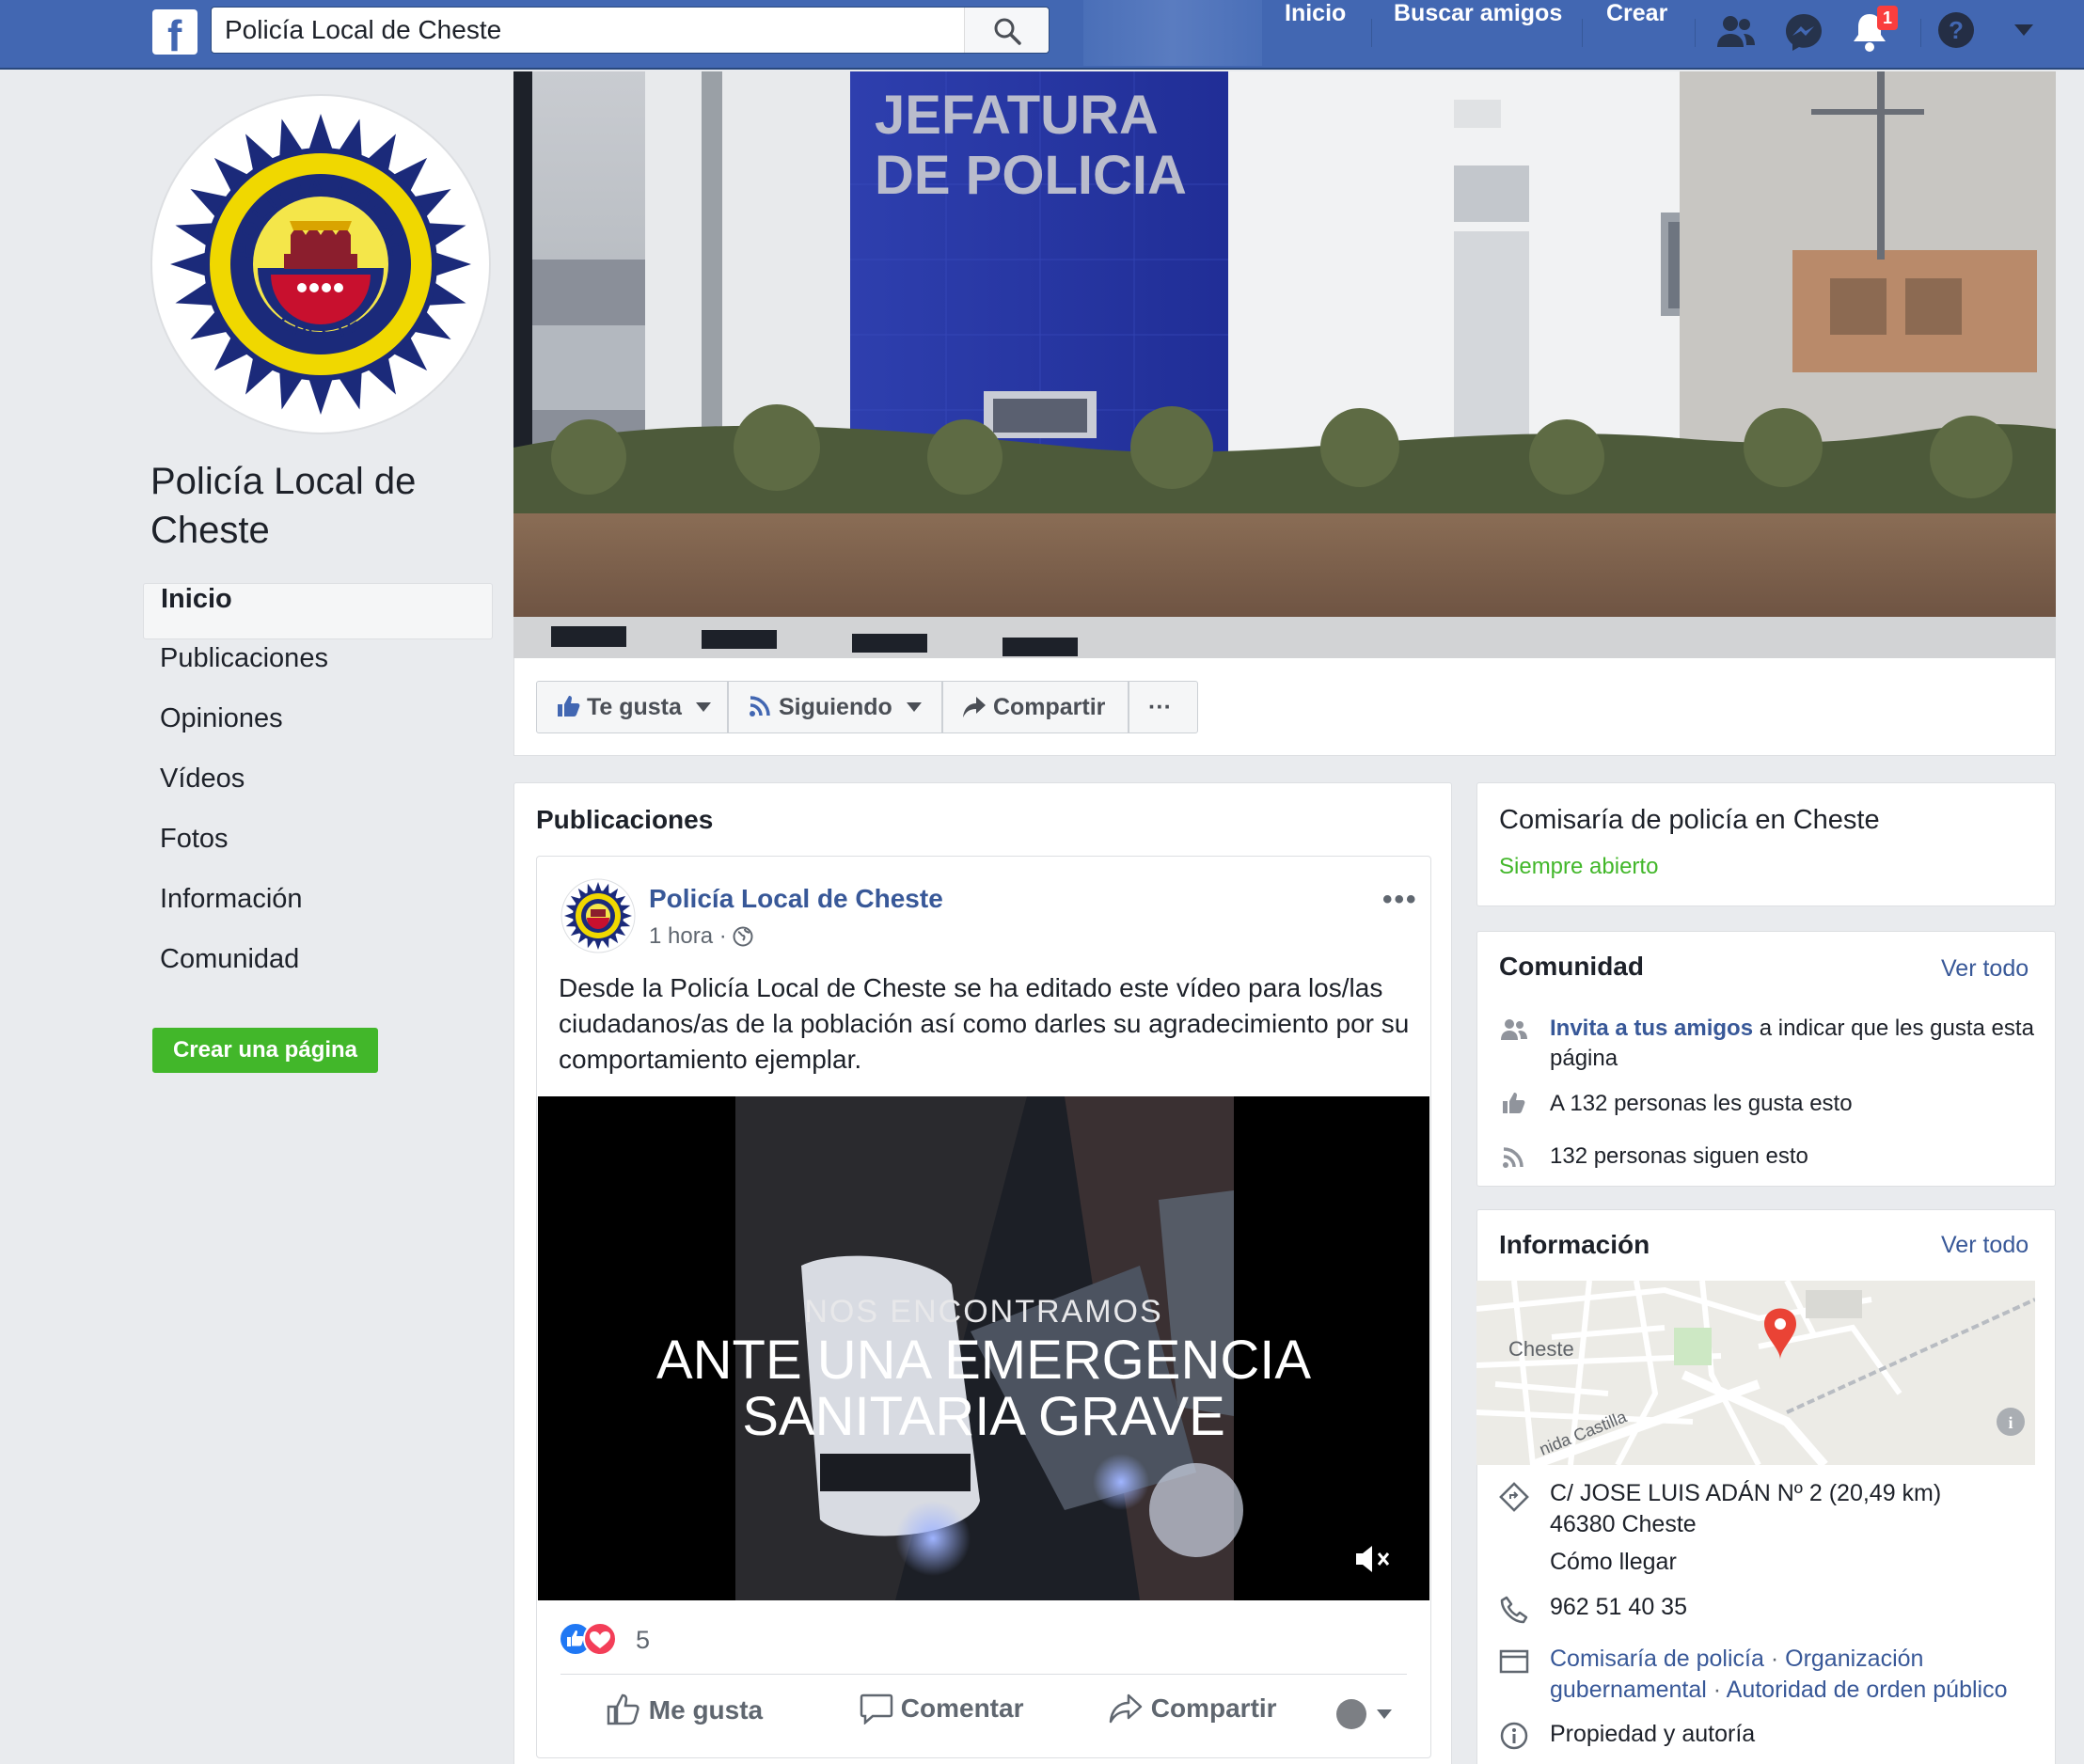  What do you see at coordinates (1637, 30) in the screenshot?
I see `nav-create-link: Crear` at bounding box center [1637, 30].